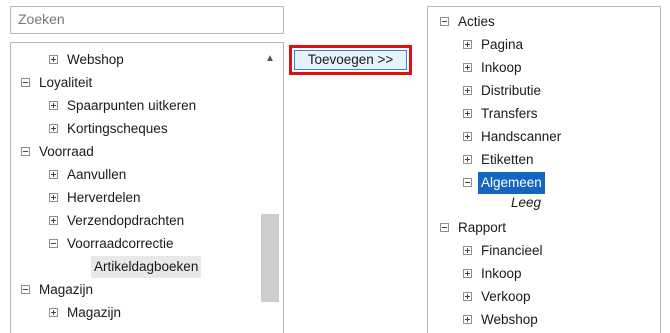 The width and height of the screenshot is (670, 333). What do you see at coordinates (120, 243) in the screenshot?
I see `tree-item-label: Voorraadcorrectie` at bounding box center [120, 243].